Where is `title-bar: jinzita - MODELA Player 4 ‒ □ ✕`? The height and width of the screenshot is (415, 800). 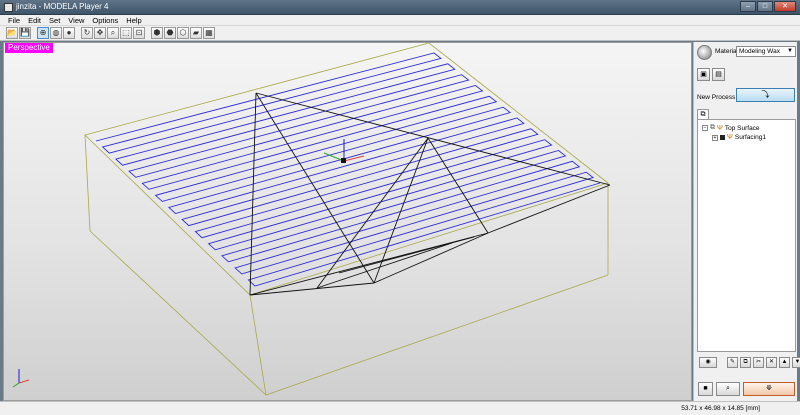
title-bar: jinzita - MODELA Player 4 ‒ □ ✕ is located at coordinates (400, 7).